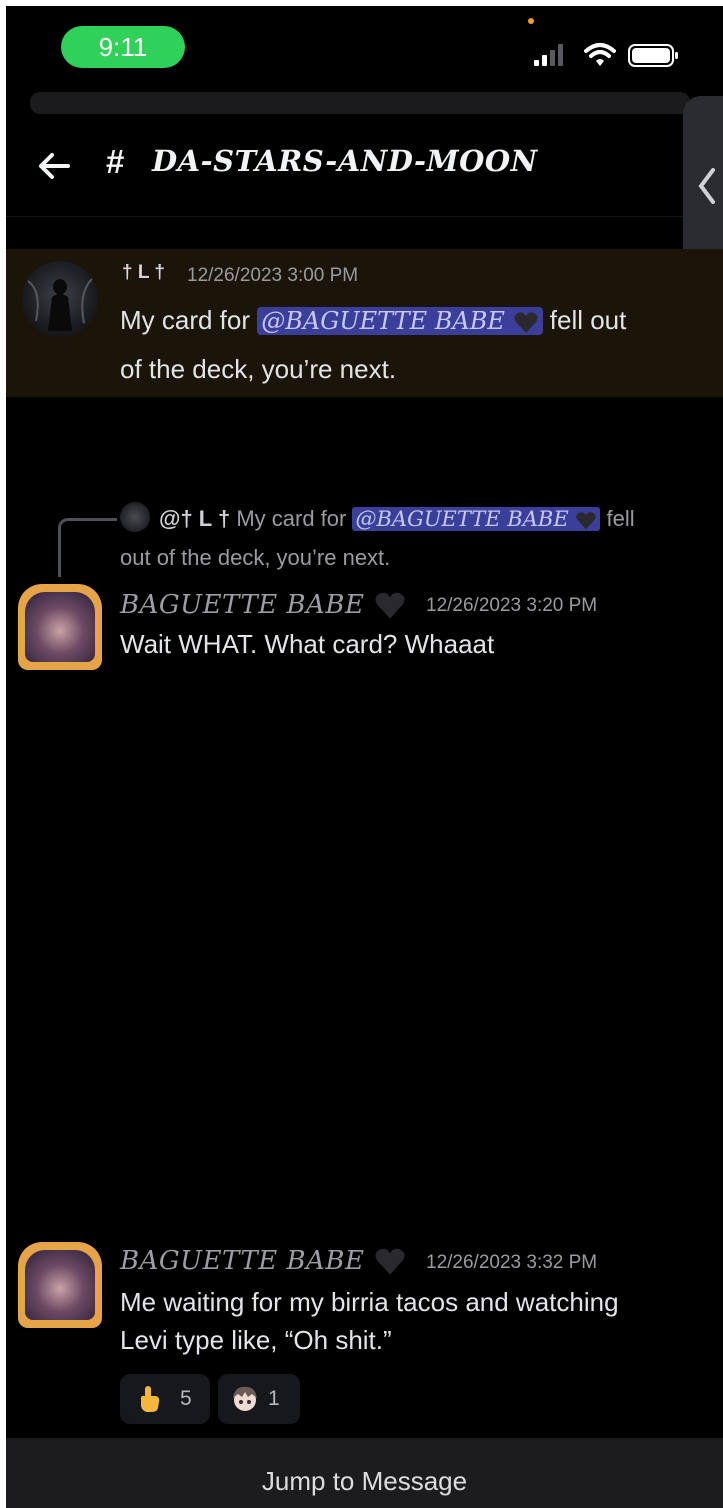 Image resolution: width=723 pixels, height=1508 pixels. What do you see at coordinates (135, 517) in the screenshot?
I see `reply-avatar` at bounding box center [135, 517].